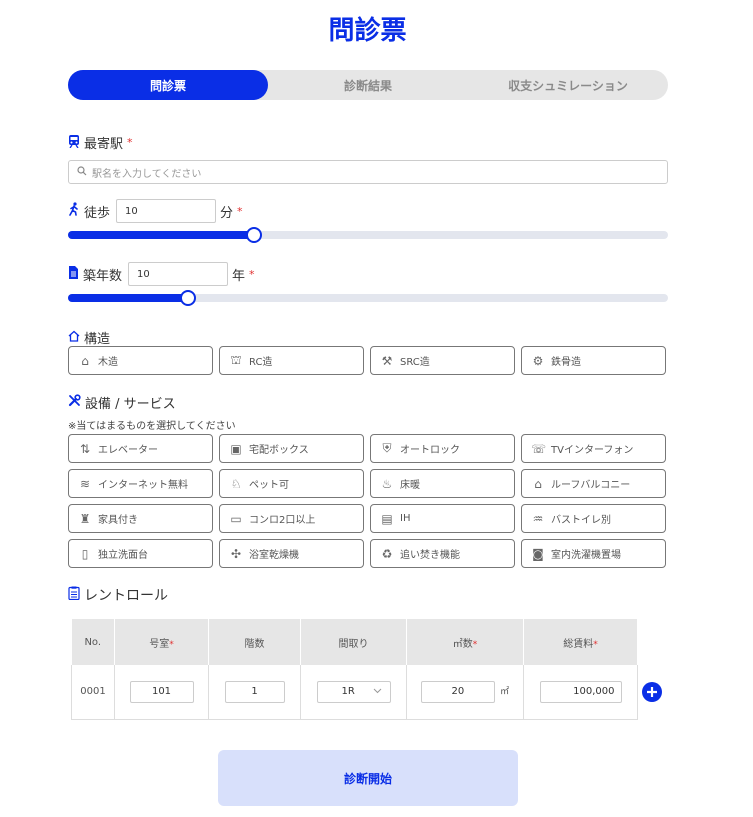 The image size is (753, 817). I want to click on walk-minutes-input: 10, so click(166, 211).